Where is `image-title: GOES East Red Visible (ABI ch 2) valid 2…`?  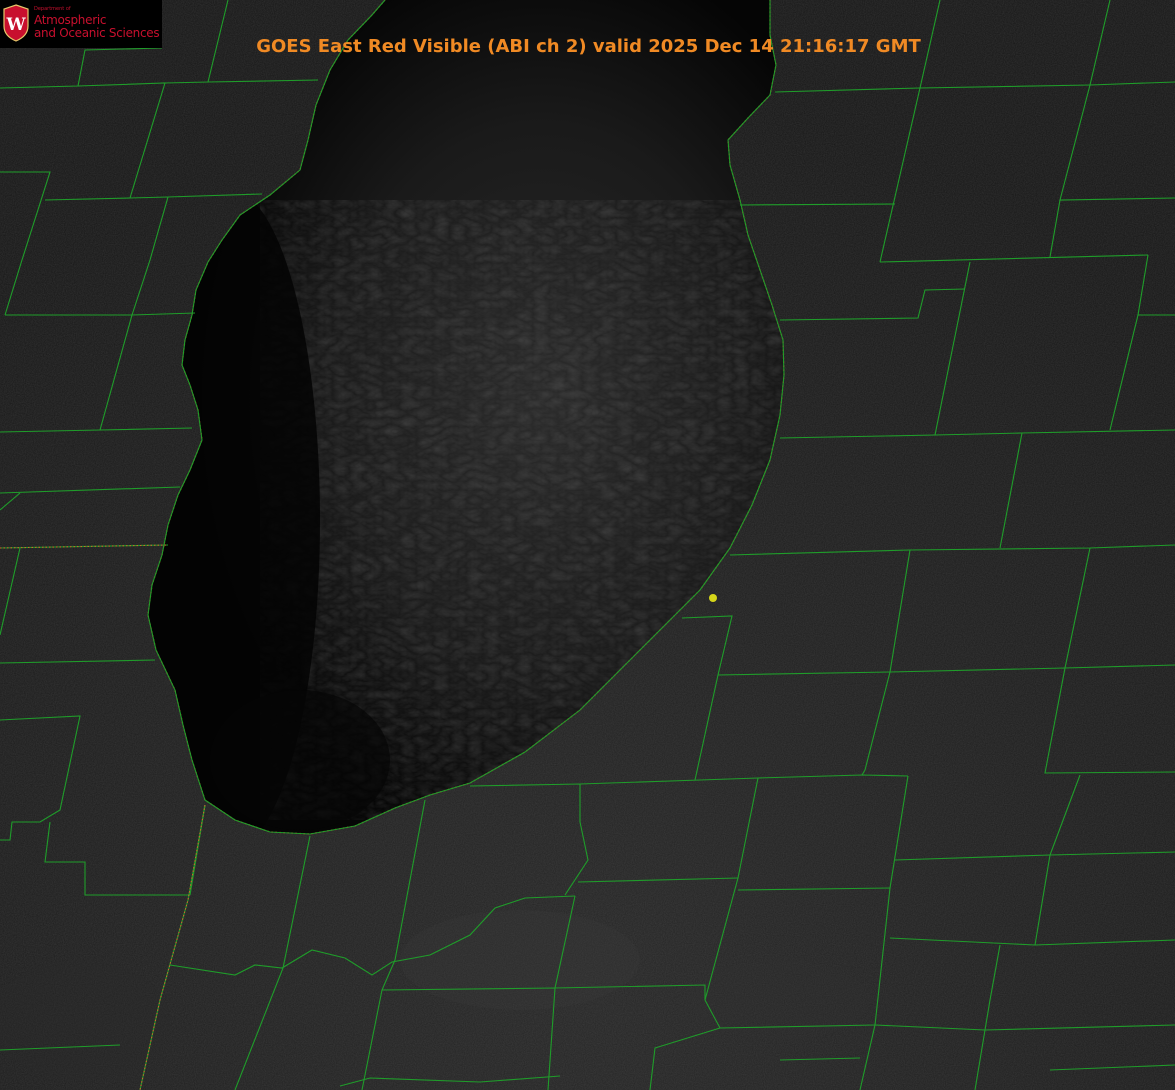
image-title: GOES East Red Visible (ABI ch 2) valid 2… is located at coordinates (588, 46).